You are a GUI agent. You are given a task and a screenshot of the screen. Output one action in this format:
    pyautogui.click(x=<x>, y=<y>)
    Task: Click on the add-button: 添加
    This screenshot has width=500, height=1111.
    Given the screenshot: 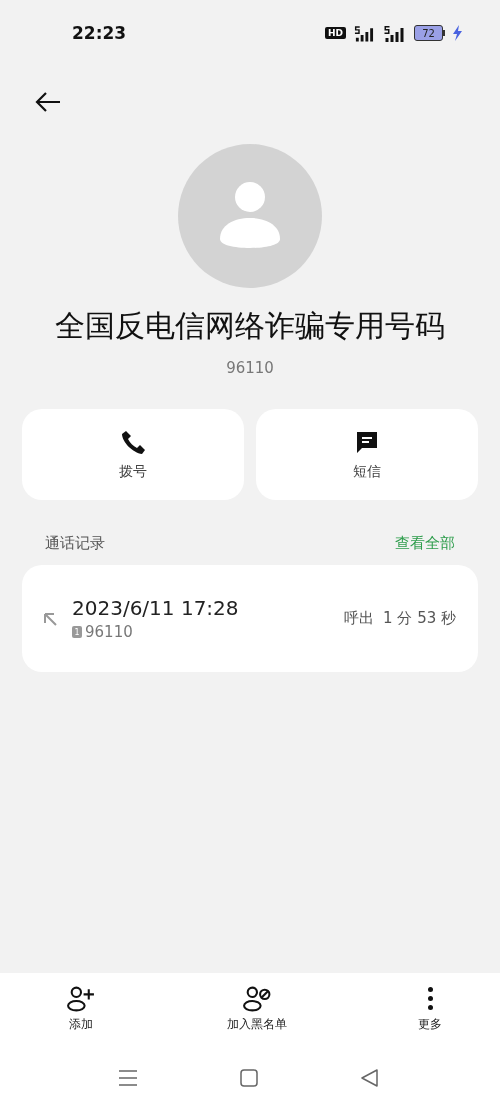 What is the action you would take?
    pyautogui.click(x=81, y=1009)
    